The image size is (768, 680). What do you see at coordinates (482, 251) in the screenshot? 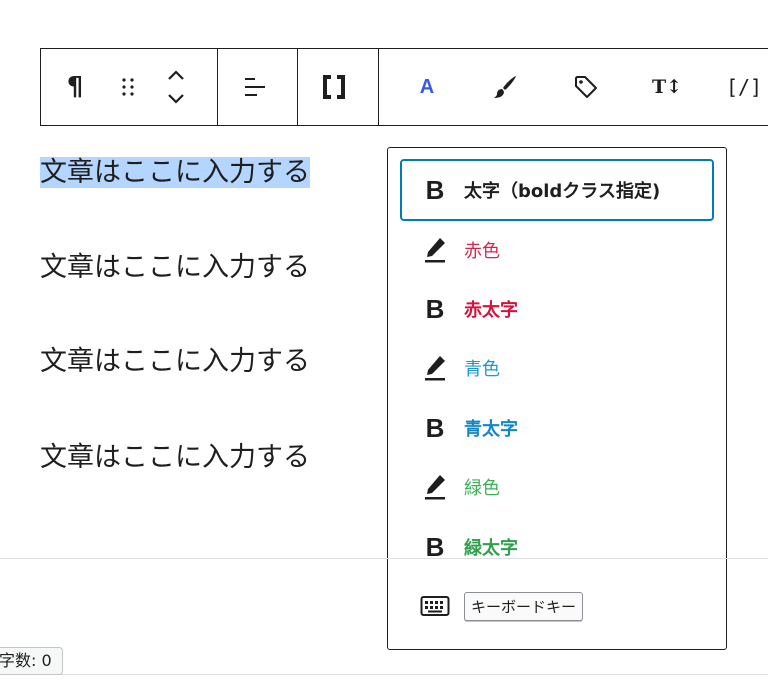
I see `menu-item-label: 赤色` at bounding box center [482, 251].